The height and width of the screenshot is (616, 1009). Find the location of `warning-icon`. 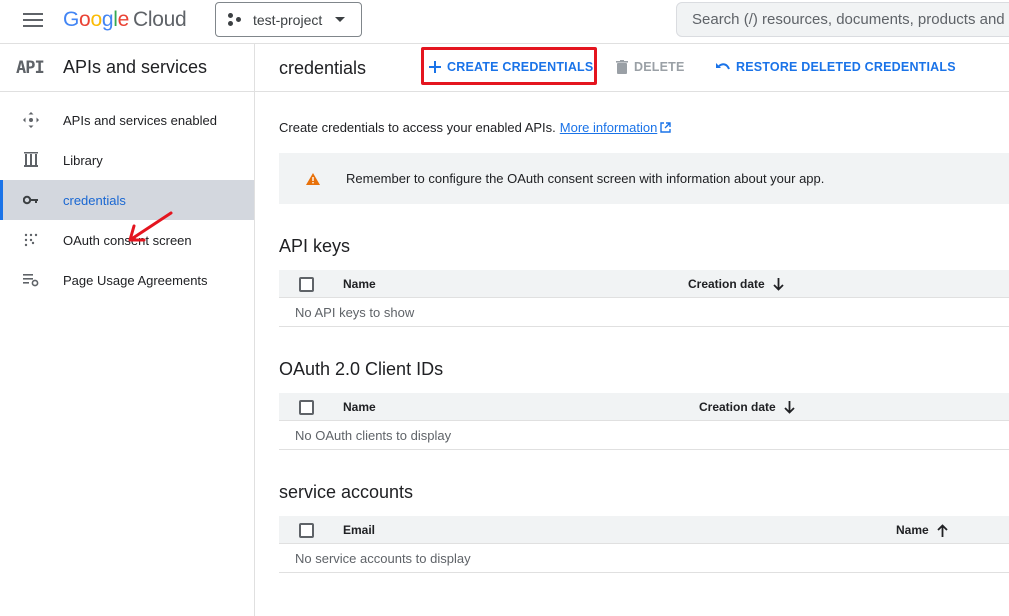

warning-icon is located at coordinates (313, 178).